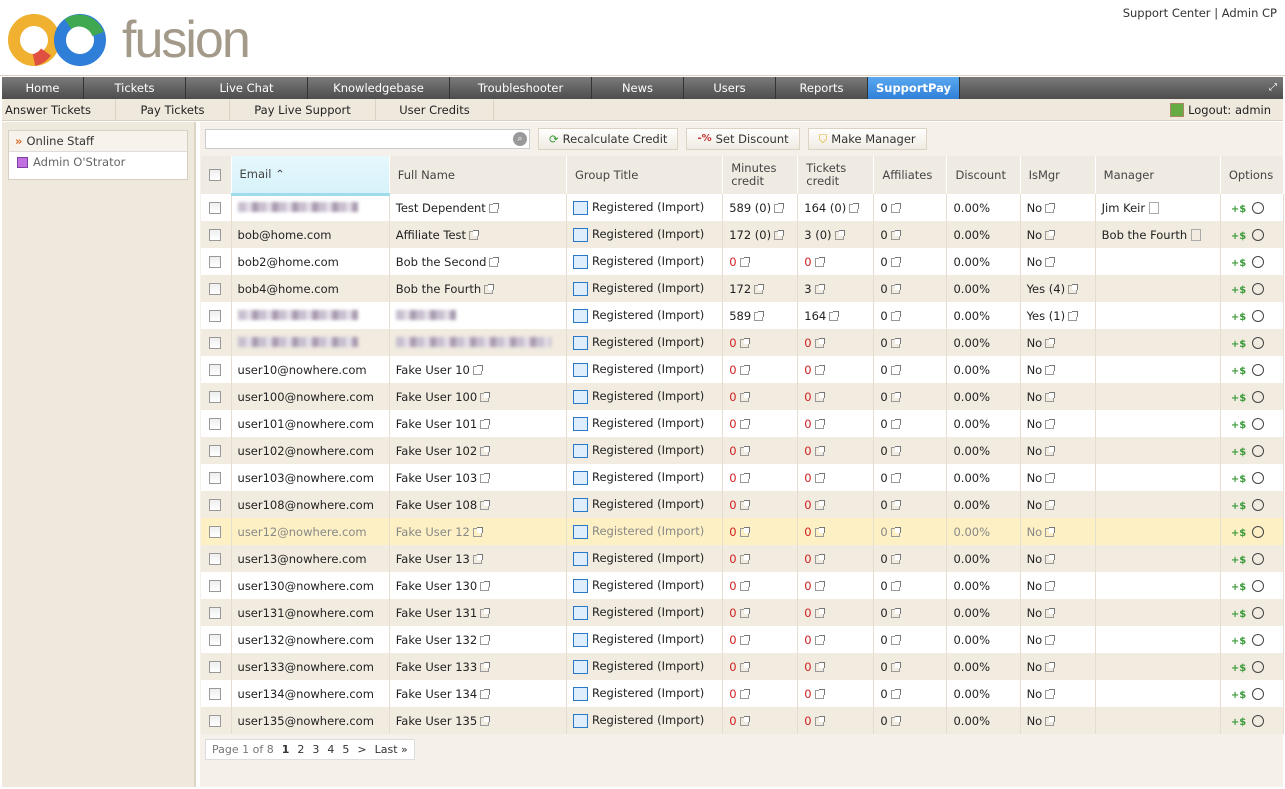 This screenshot has height=789, width=1285. Describe the element at coordinates (478, 175) in the screenshot. I see `column-header-full-name: Full Name` at that location.